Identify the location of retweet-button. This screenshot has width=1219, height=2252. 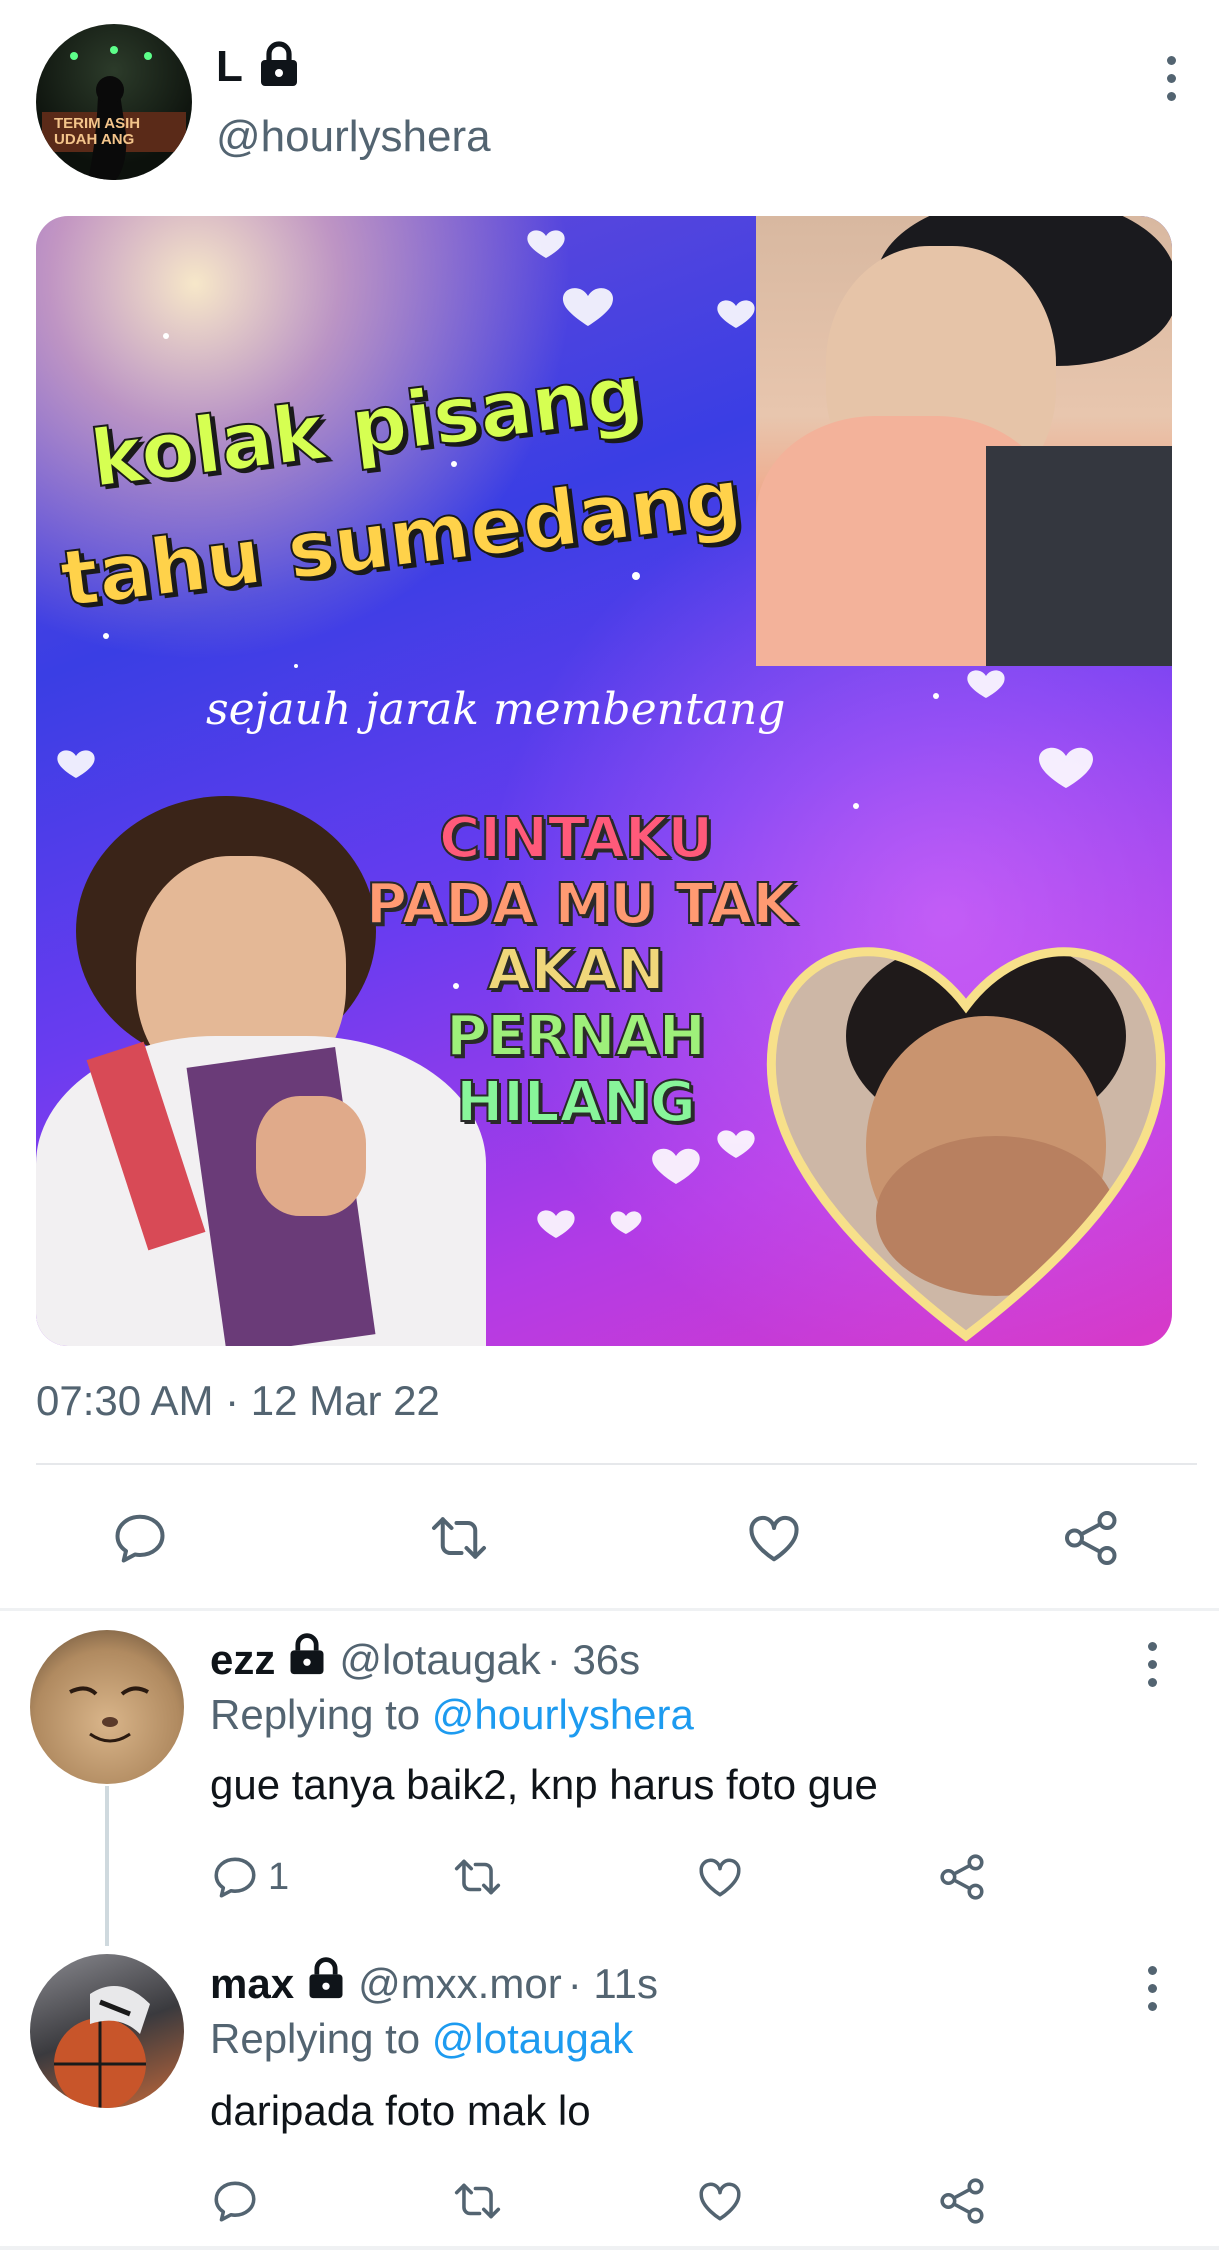
(459, 1538).